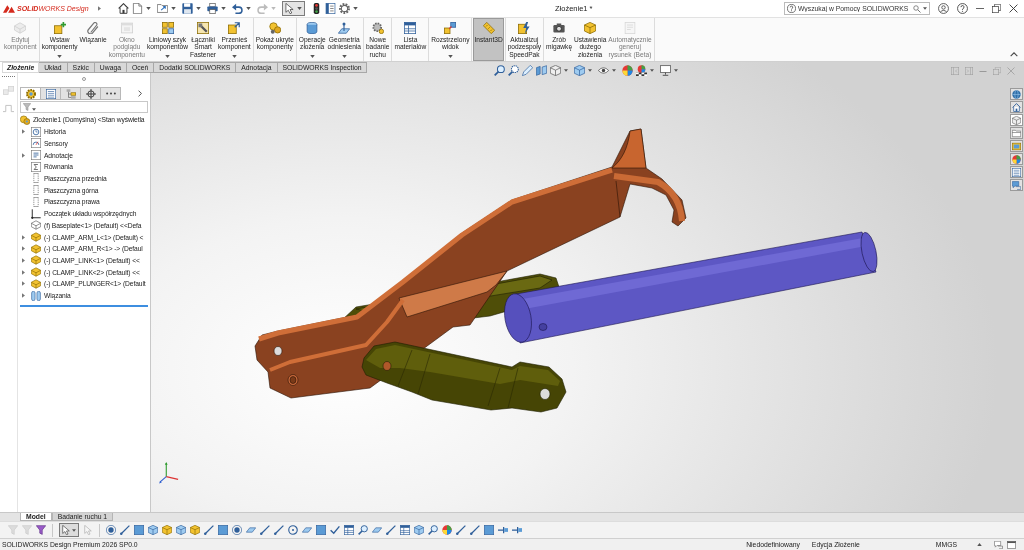 Image resolution: width=1024 pixels, height=550 pixels. I want to click on folder-icon, so click(162, 8).